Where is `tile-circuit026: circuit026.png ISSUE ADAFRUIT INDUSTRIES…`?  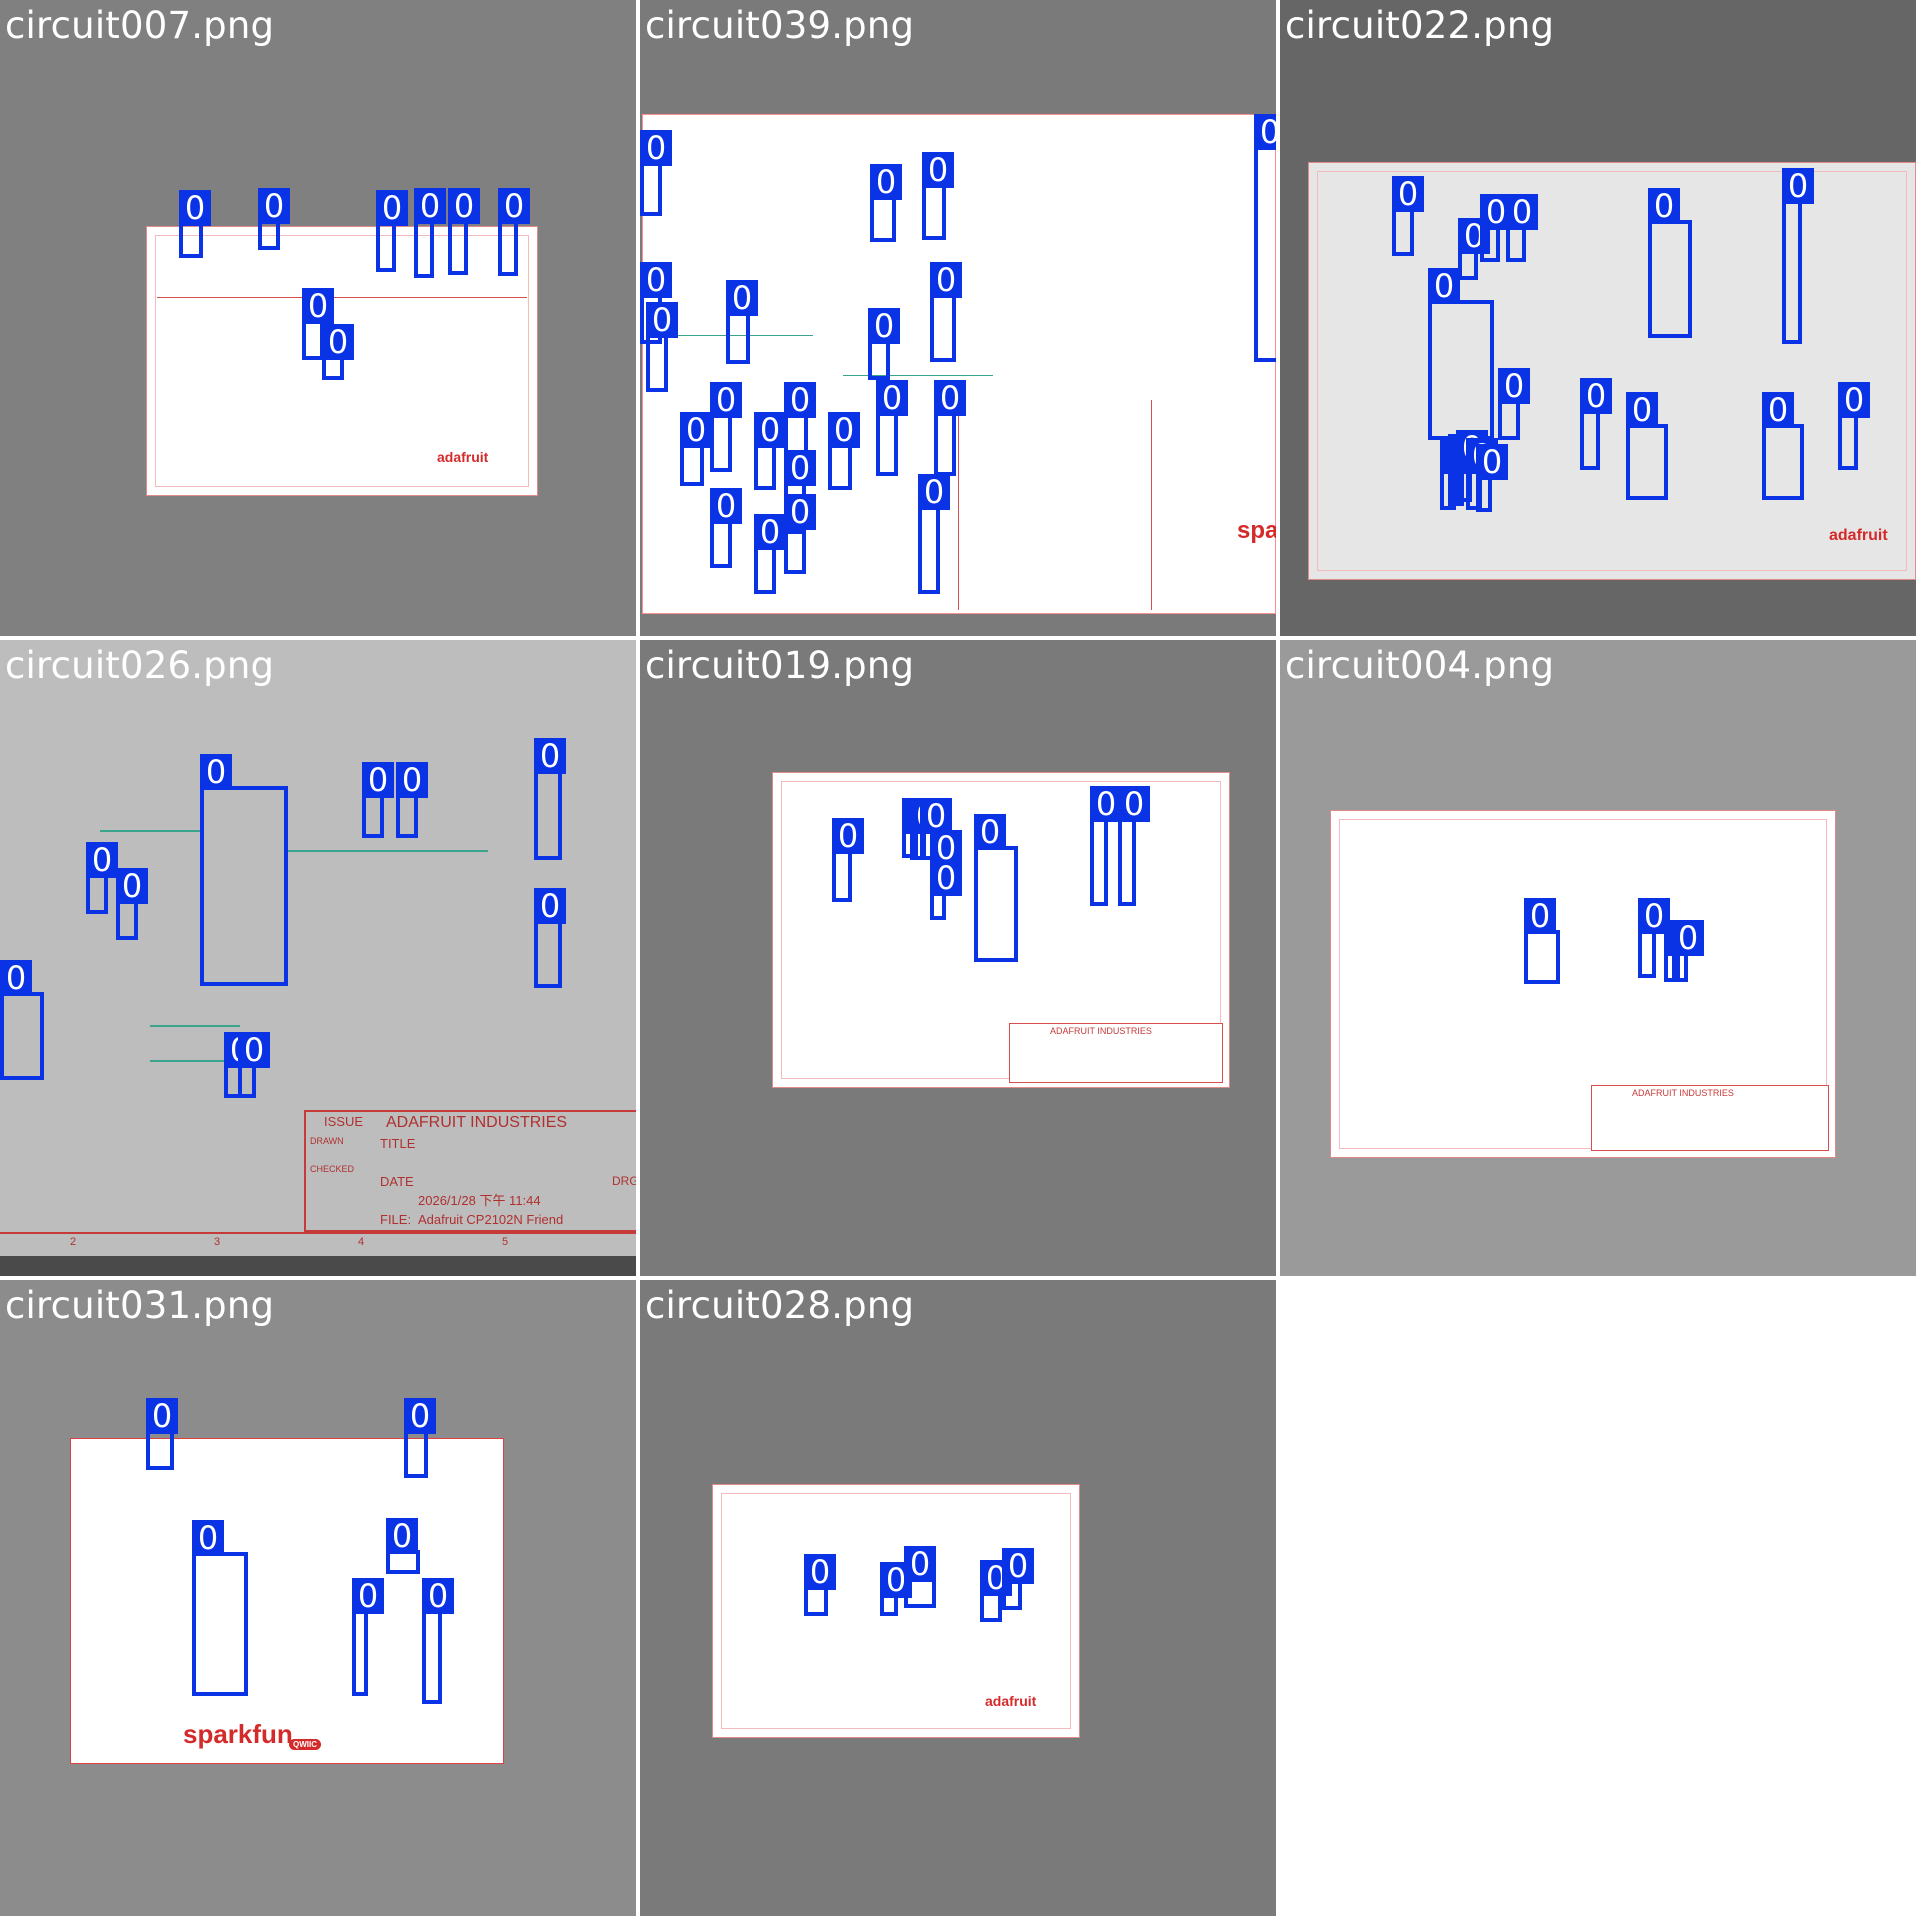 tile-circuit026: circuit026.png ISSUE ADAFRUIT INDUSTRIES… is located at coordinates (318, 958).